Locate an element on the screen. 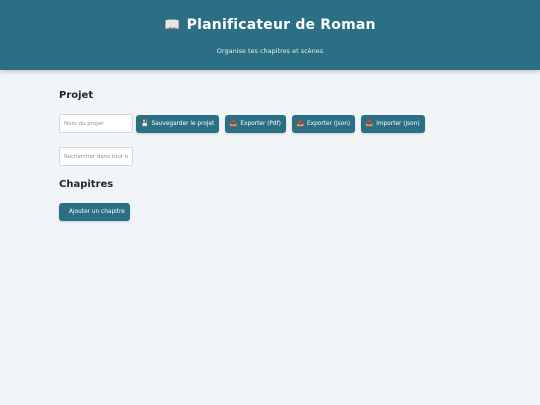 The height and width of the screenshot is (405, 540). import-icon: 📥 is located at coordinates (369, 123).